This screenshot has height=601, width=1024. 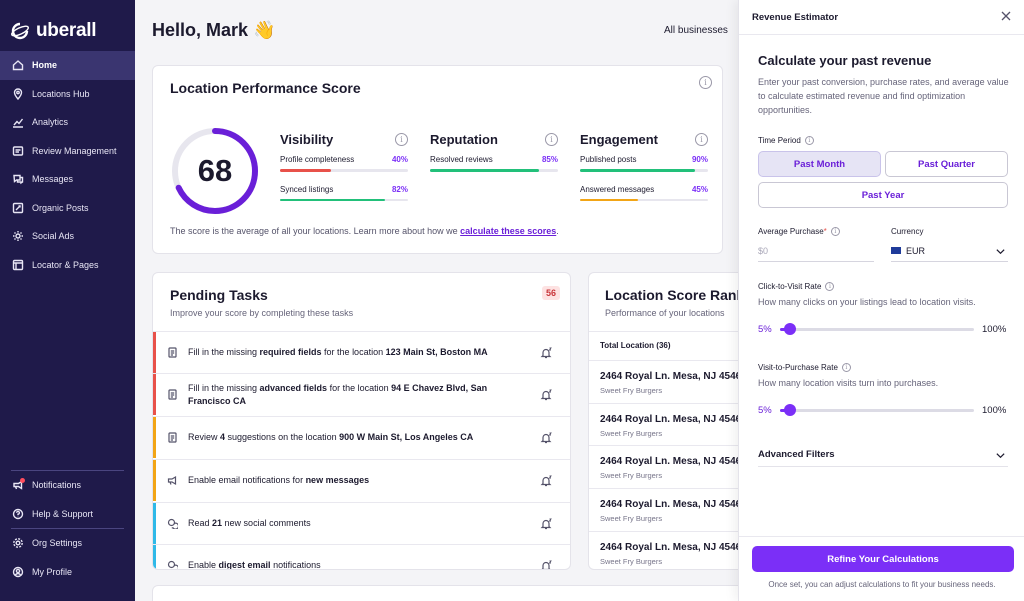 I want to click on metric-value: 85%, so click(x=549, y=159).